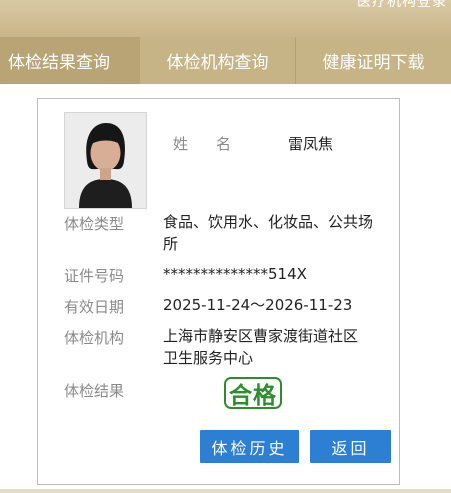 The image size is (451, 493). I want to click on name-value: 雷凤焦, so click(311, 144).